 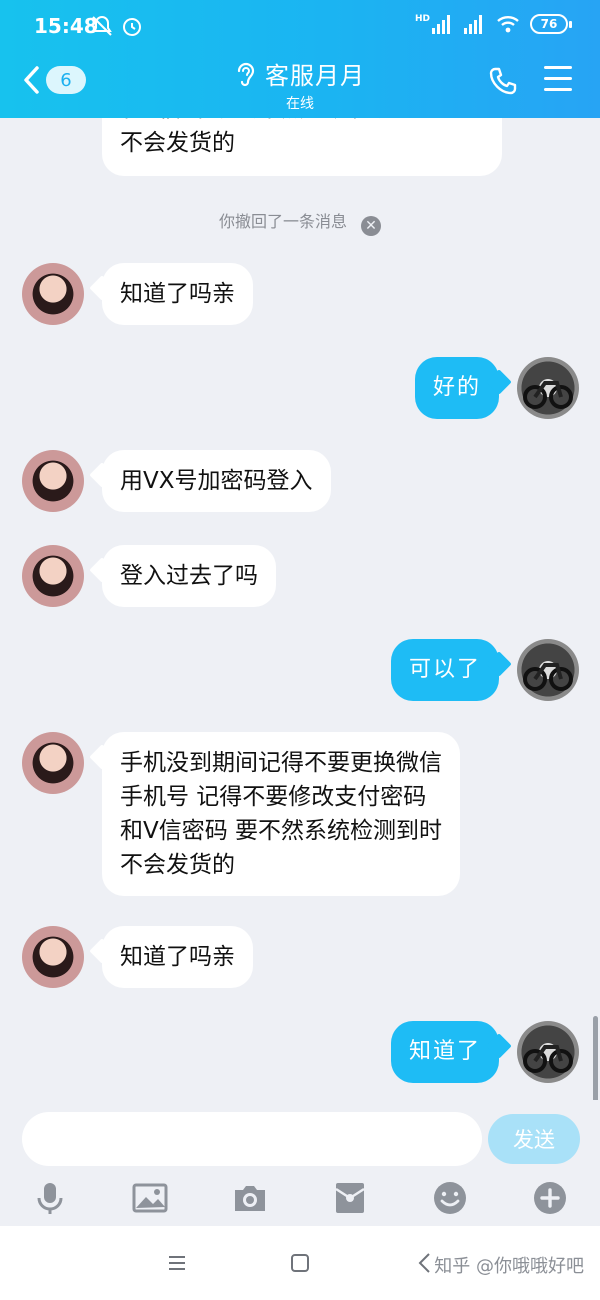 What do you see at coordinates (66, 26) in the screenshot?
I see `status-time: 15:48` at bounding box center [66, 26].